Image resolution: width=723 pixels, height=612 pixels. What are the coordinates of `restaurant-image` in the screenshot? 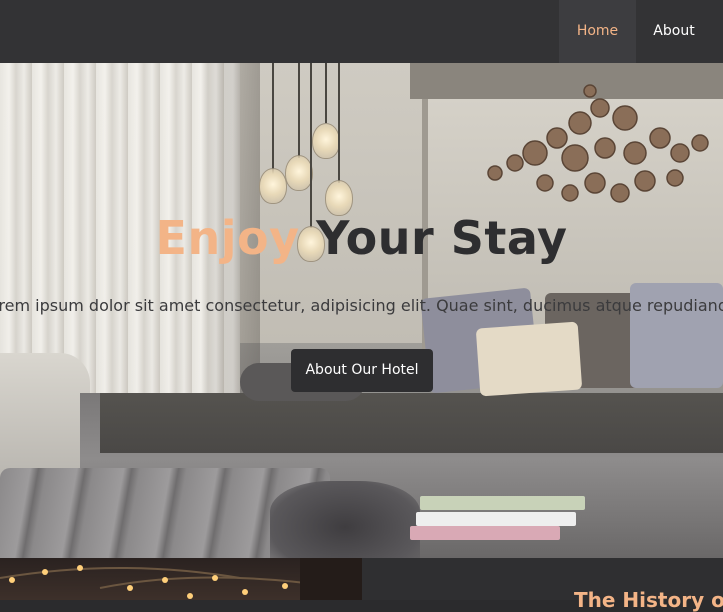 It's located at (181, 579).